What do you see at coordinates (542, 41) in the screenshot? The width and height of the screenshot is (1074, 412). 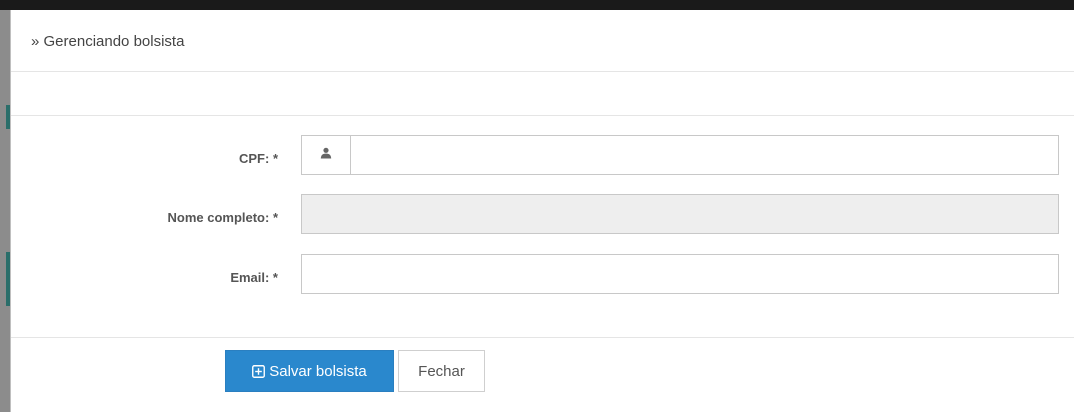 I see `modal-header: » Gerenciando bolsista` at bounding box center [542, 41].